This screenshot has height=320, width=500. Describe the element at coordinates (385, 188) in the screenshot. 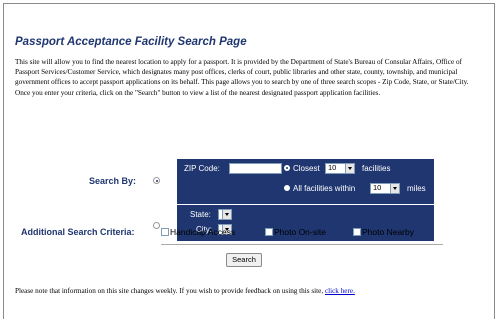

I see `within-miles-select: 10` at that location.